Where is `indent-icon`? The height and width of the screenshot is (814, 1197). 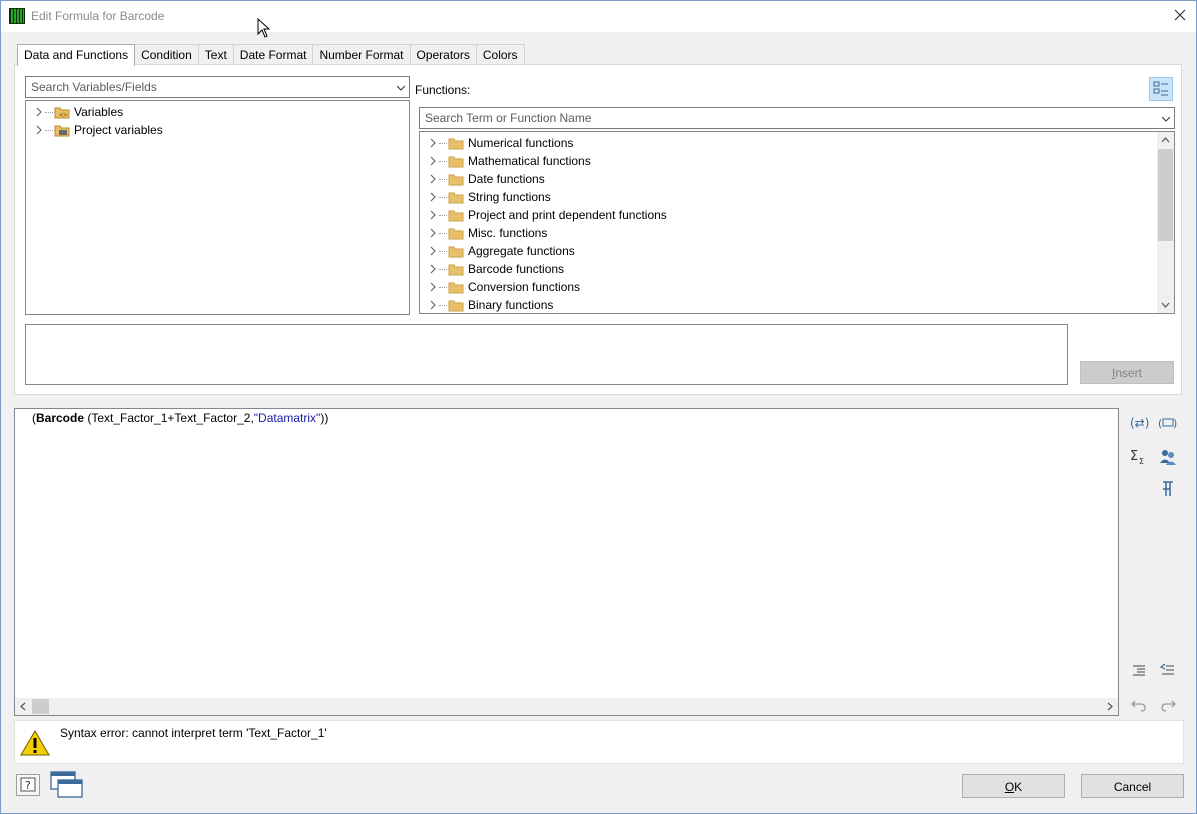
indent-icon is located at coordinates (1139, 671).